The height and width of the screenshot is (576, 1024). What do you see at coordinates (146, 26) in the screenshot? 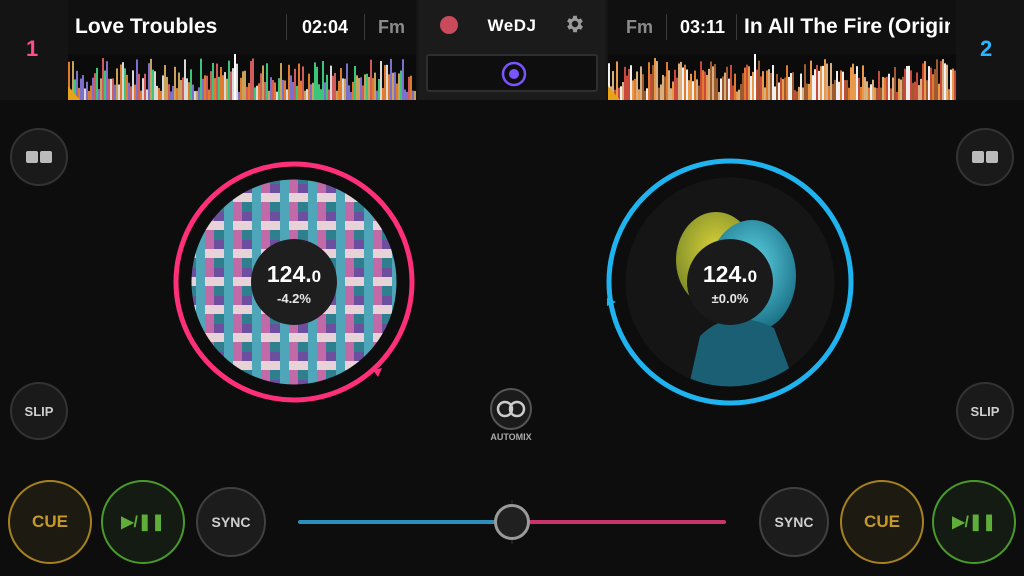
I see `deck-a-track-title: Love Troubles` at bounding box center [146, 26].